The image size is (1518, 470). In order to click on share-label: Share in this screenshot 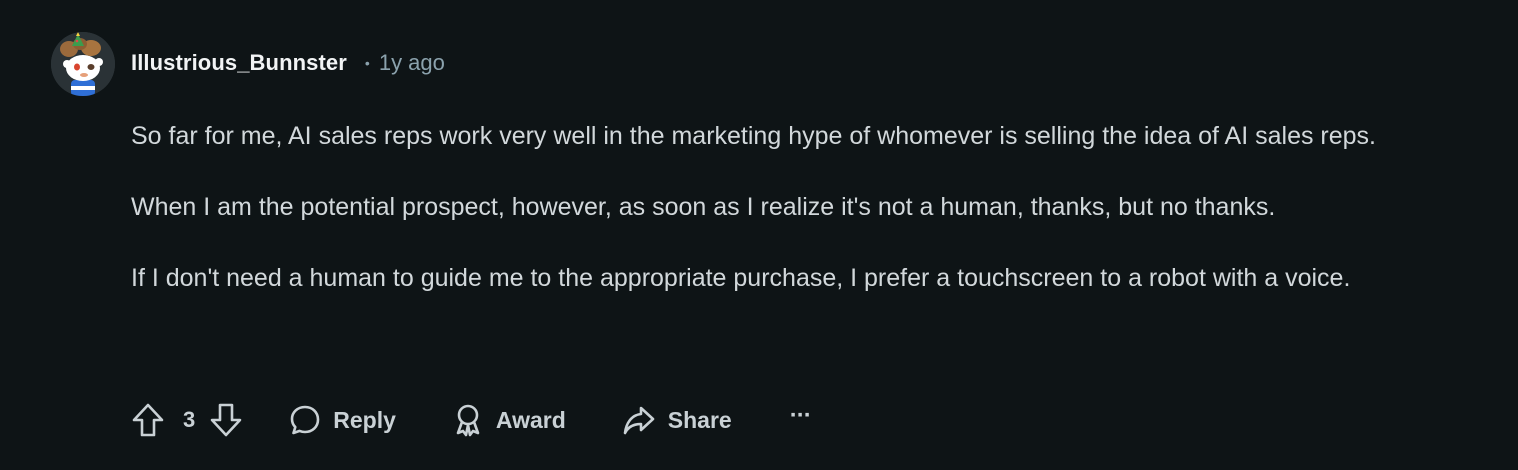, I will do `click(699, 419)`.